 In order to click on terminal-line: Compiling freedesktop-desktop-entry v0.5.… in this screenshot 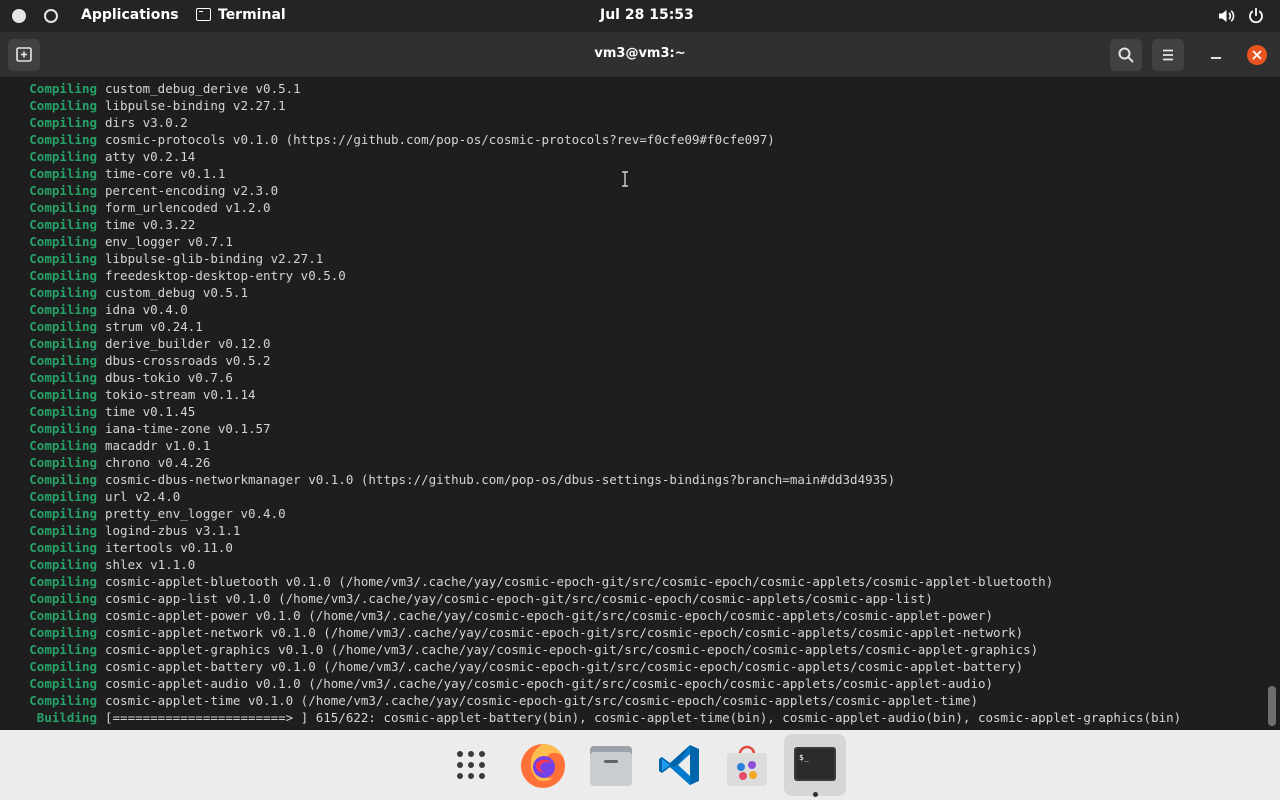, I will do `click(631, 275)`.